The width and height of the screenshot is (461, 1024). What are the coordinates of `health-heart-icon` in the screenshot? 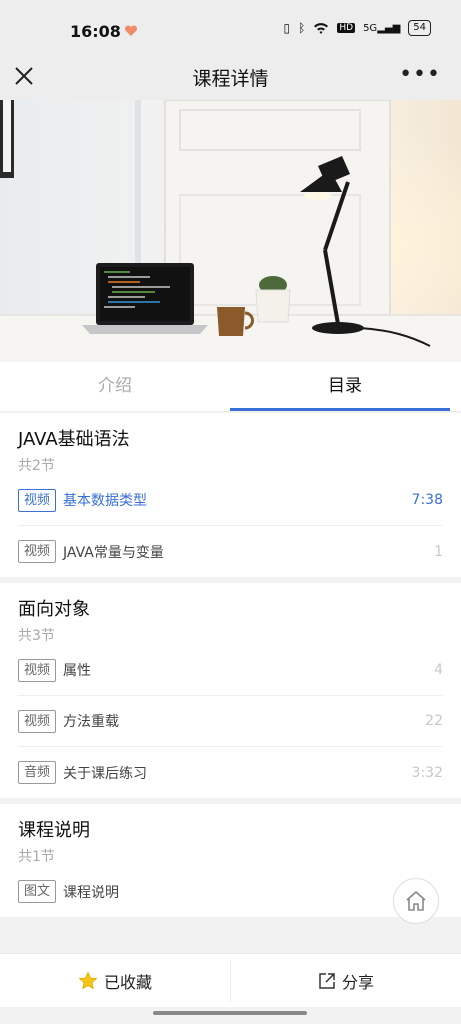 It's located at (131, 30).